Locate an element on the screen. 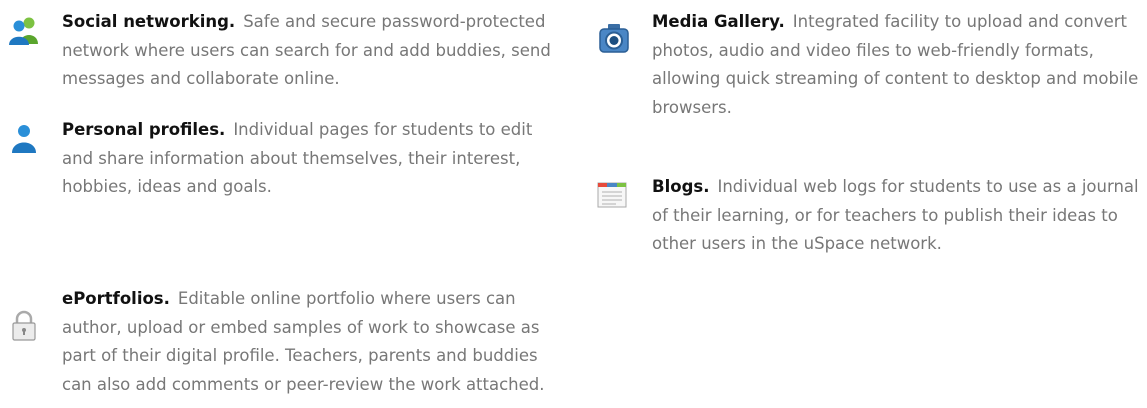  blog-icon is located at coordinates (612, 195).